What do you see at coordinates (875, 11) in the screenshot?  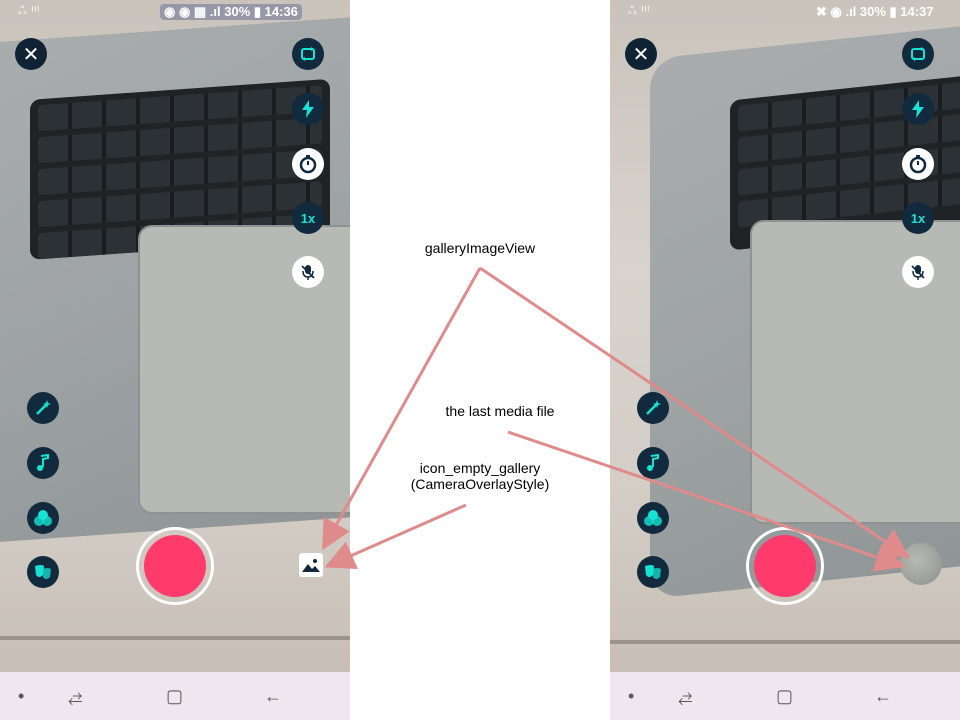 I see `status-bar-right: ✖ ◉ .ıl 30% ▮ 14:37` at bounding box center [875, 11].